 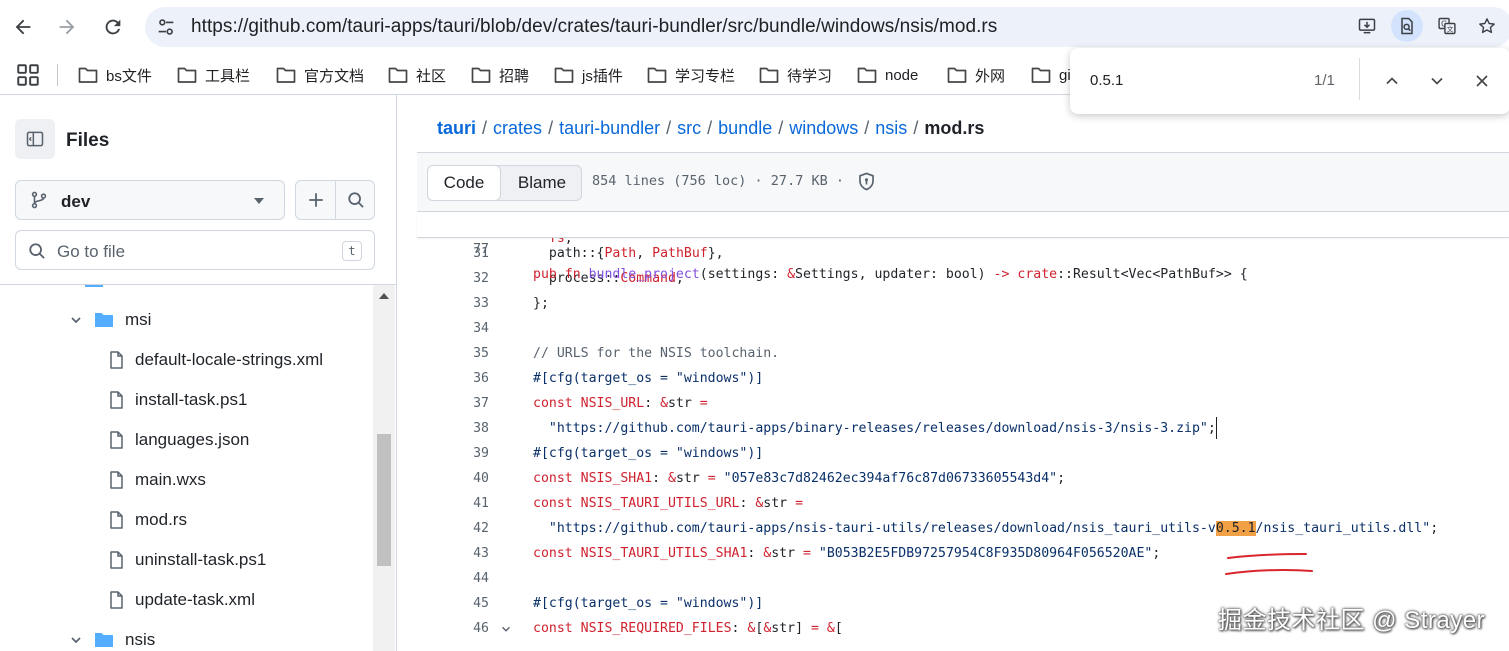 What do you see at coordinates (320, 75) in the screenshot?
I see `bookmark-folder: 官方文档` at bounding box center [320, 75].